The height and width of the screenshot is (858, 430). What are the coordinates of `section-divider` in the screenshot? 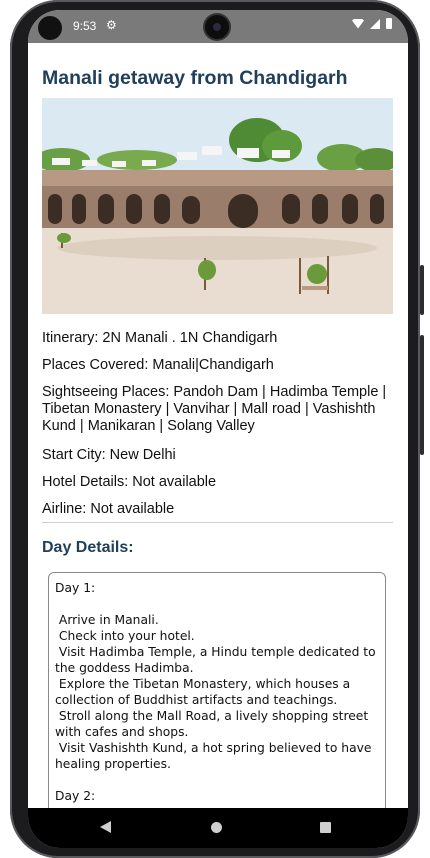 It's located at (217, 522).